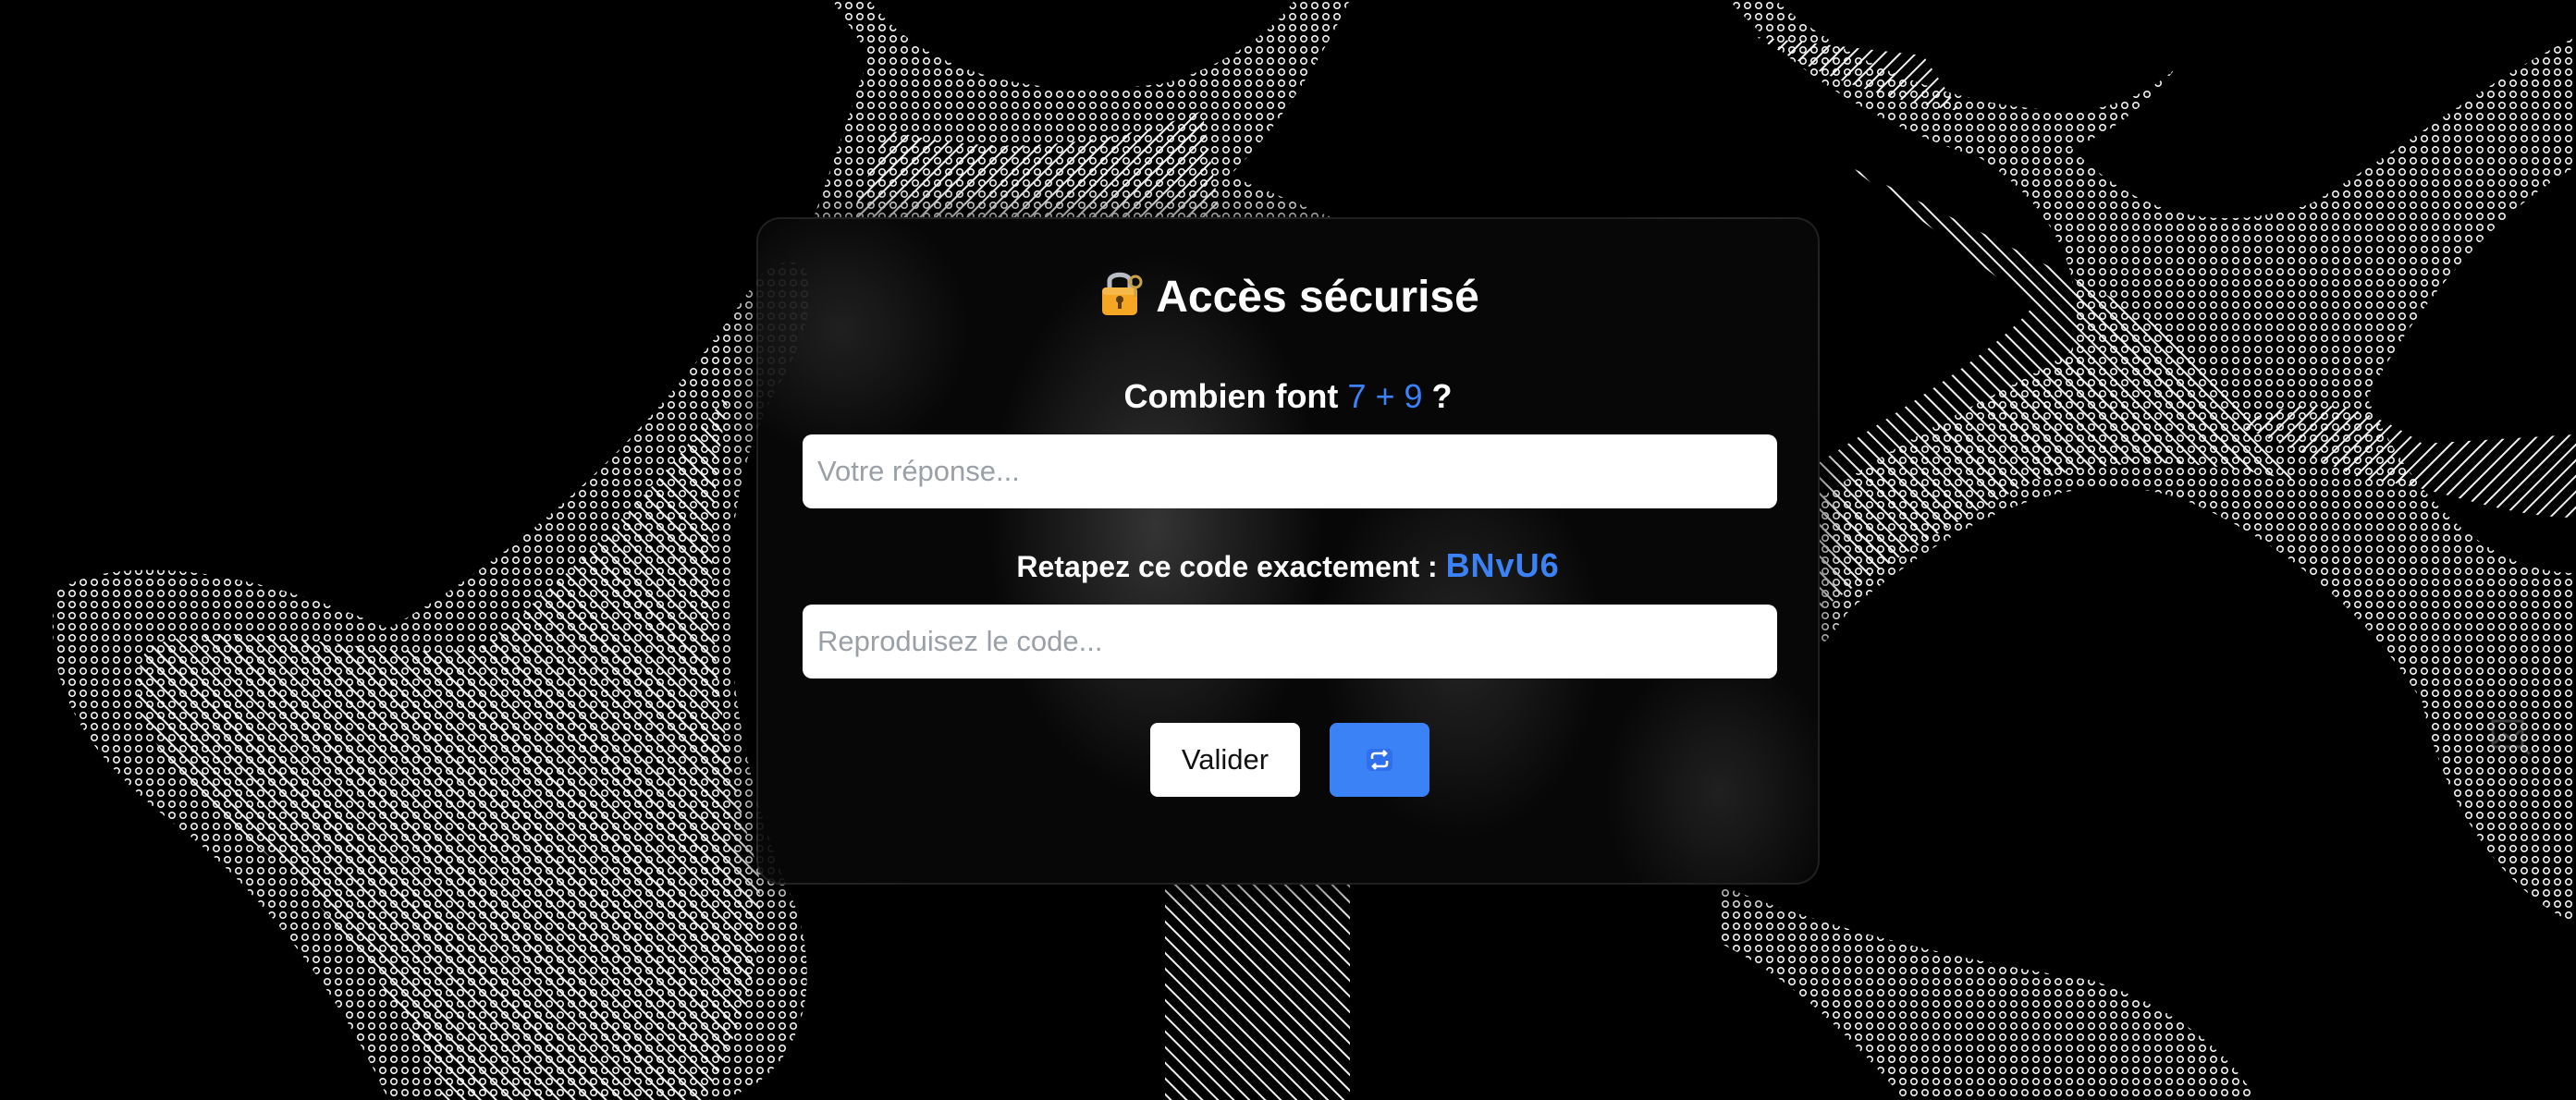 Image resolution: width=2576 pixels, height=1100 pixels. I want to click on code-prompt: Retapez ce code exactement : BNvU6, so click(1288, 566).